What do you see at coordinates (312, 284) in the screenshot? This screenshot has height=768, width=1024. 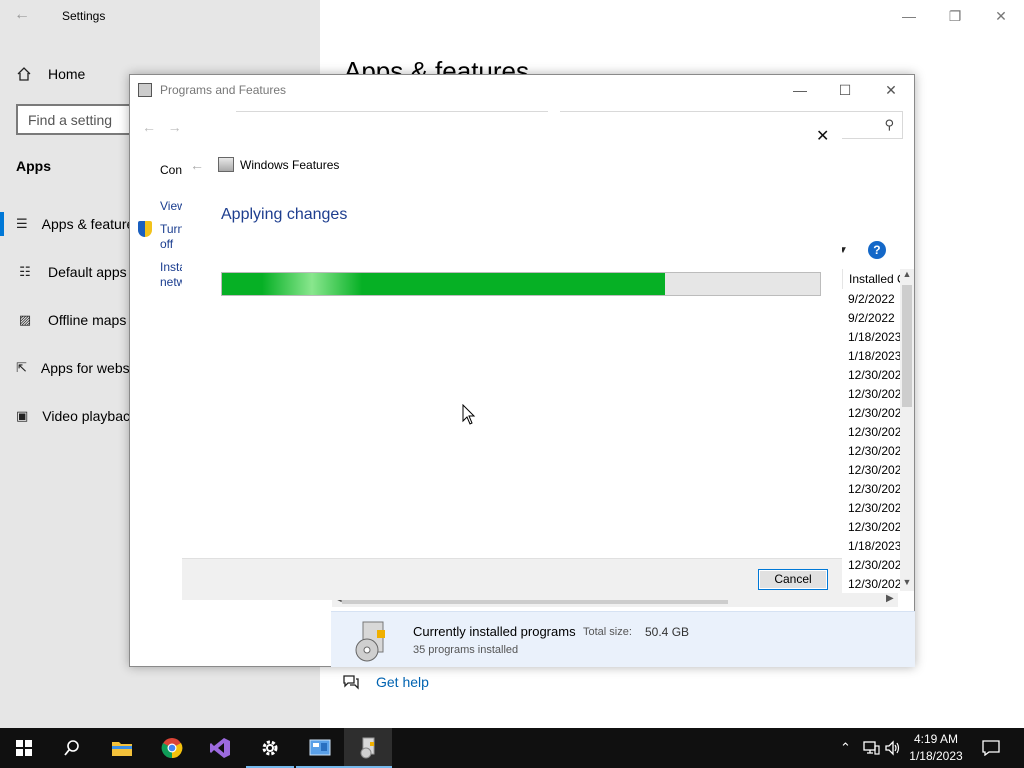 I see `progress-glow` at bounding box center [312, 284].